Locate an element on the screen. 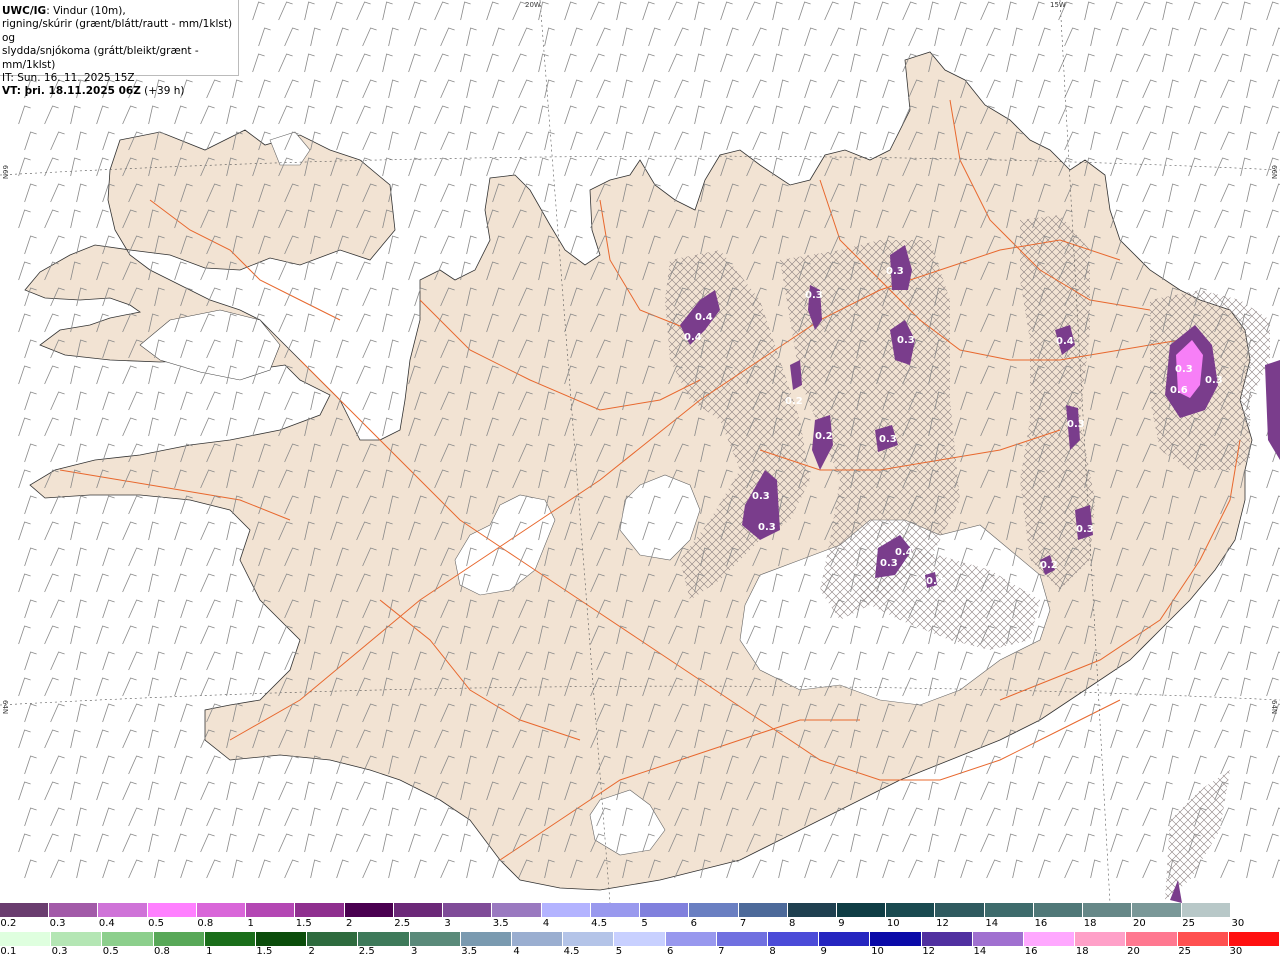 This screenshot has width=1280, height=960. legend-label: 3.5 is located at coordinates (469, 951).